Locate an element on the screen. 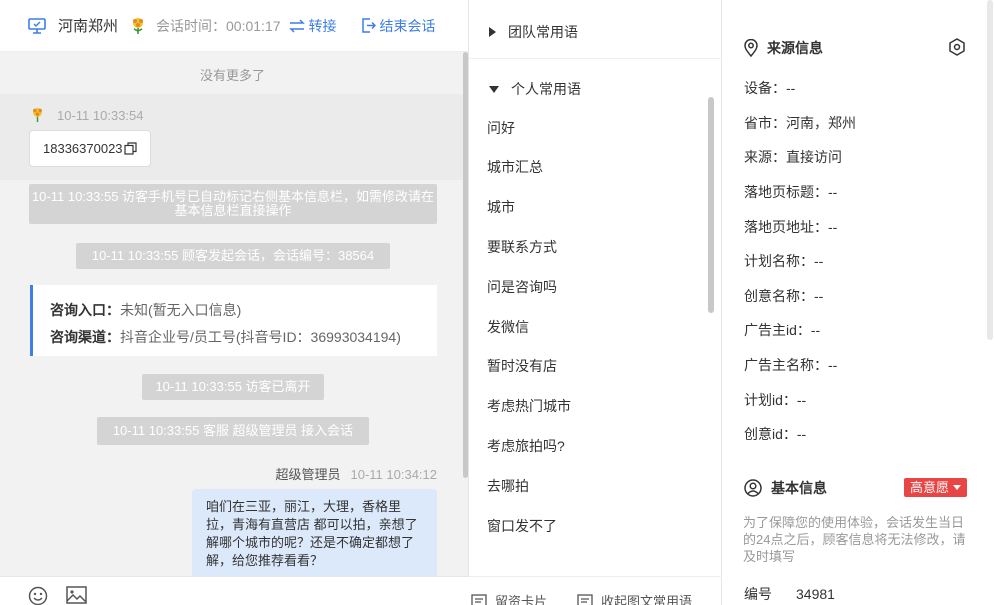  session-time-label: 会话时间： is located at coordinates (191, 25).